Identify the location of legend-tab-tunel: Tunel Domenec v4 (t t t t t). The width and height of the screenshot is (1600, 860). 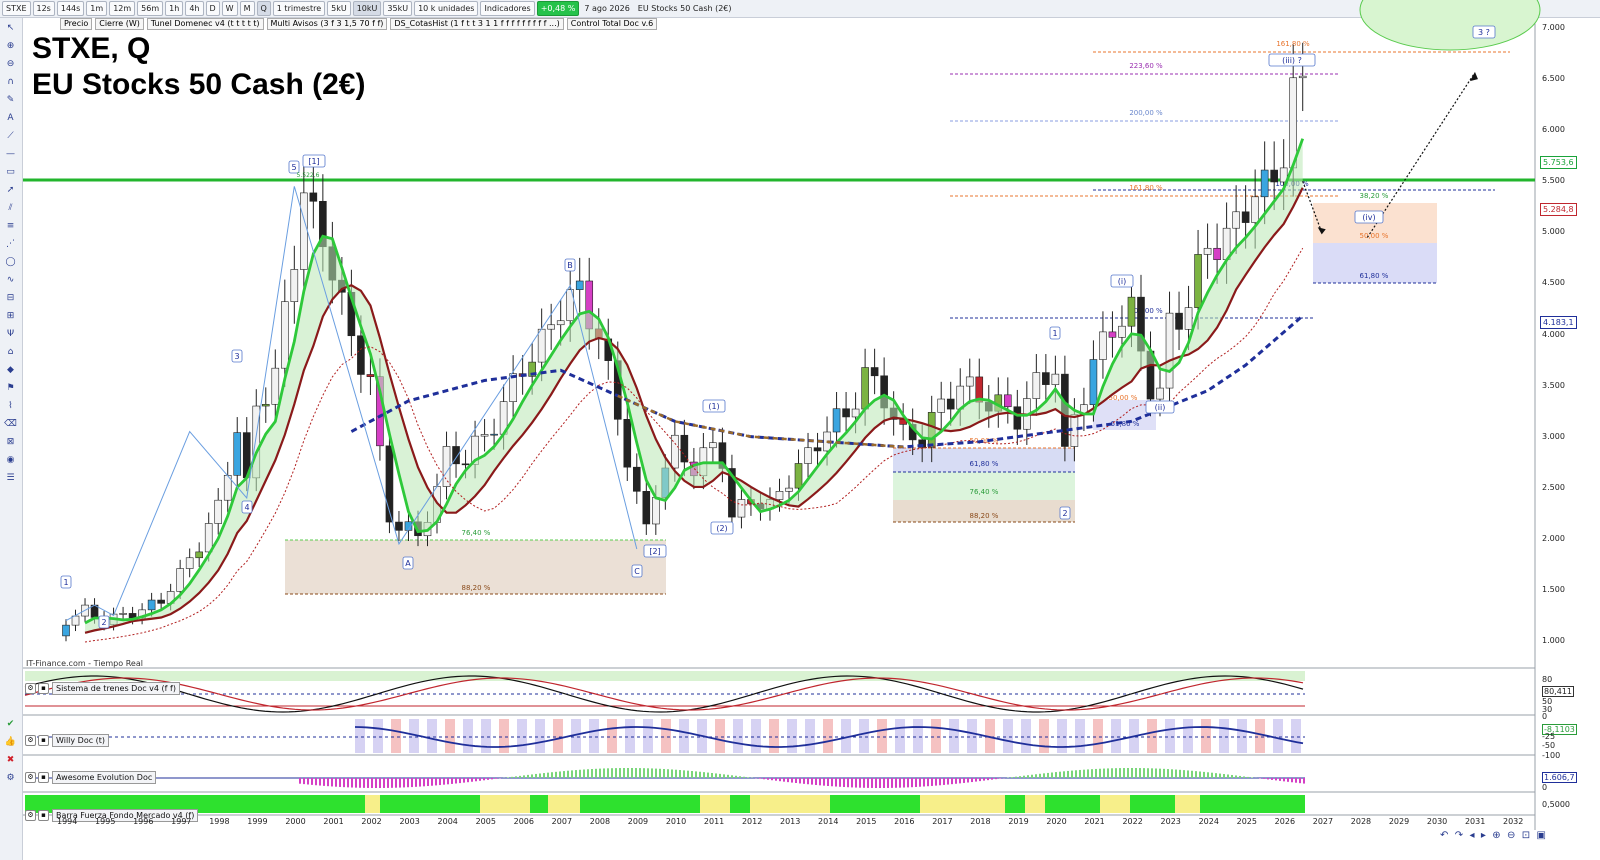
(205, 24).